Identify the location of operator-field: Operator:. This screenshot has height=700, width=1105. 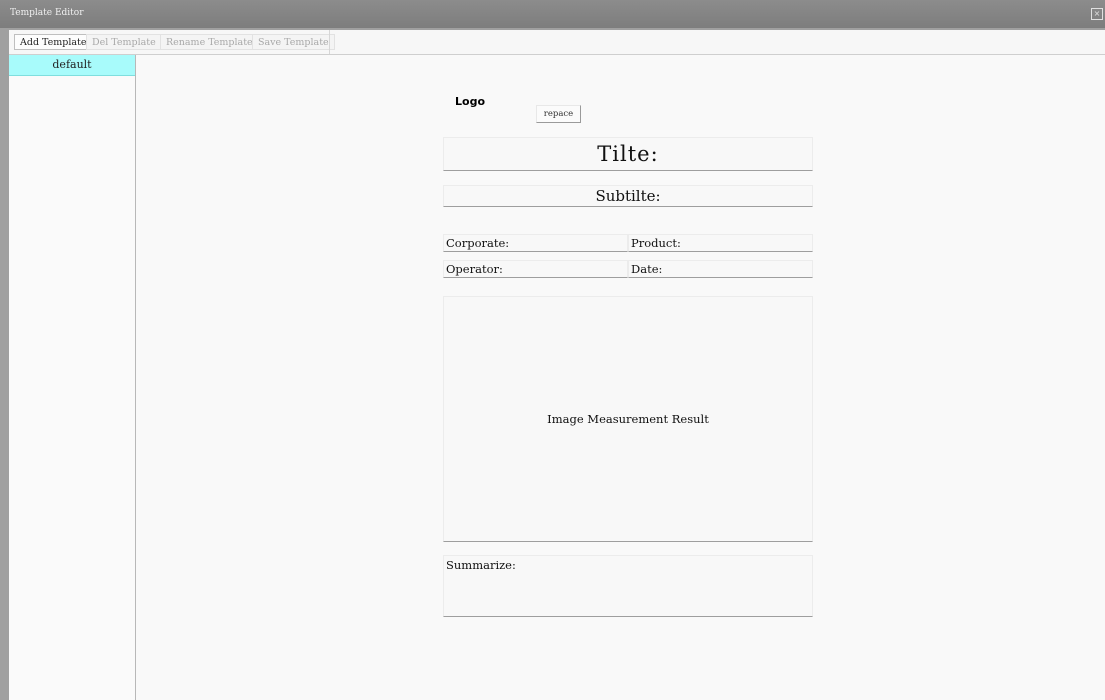
(535, 269).